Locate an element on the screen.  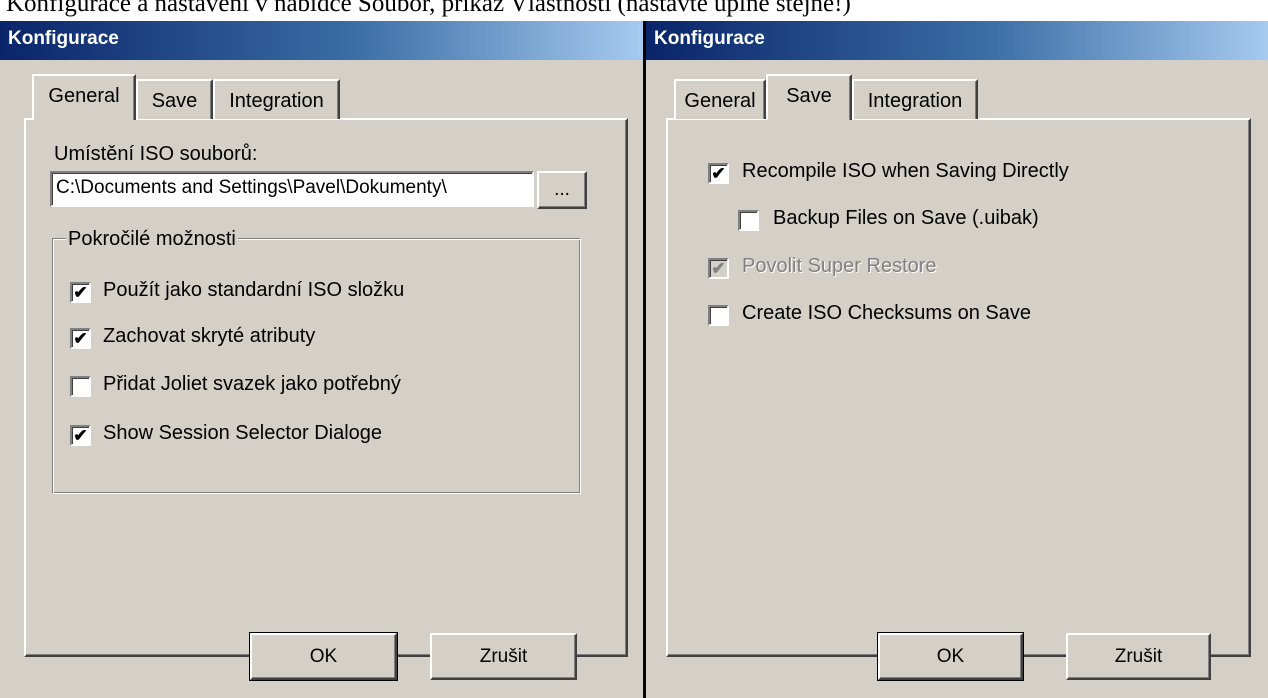
option-label: Přidat Joliet svazek jako potřebný is located at coordinates (252, 384).